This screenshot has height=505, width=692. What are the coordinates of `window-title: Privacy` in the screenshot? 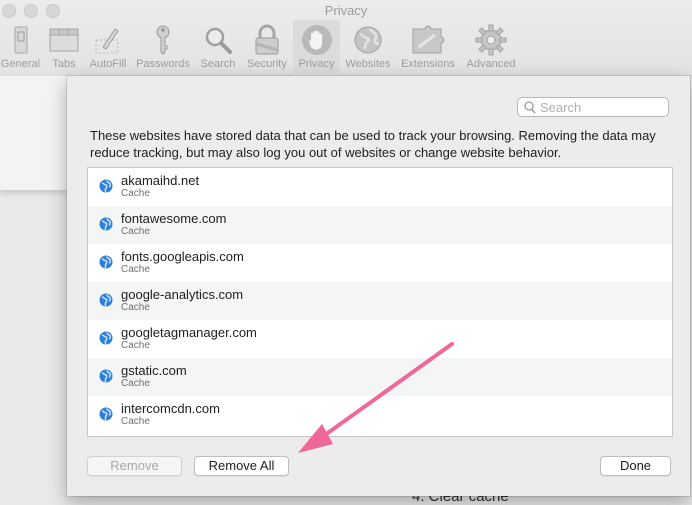 It's located at (346, 10).